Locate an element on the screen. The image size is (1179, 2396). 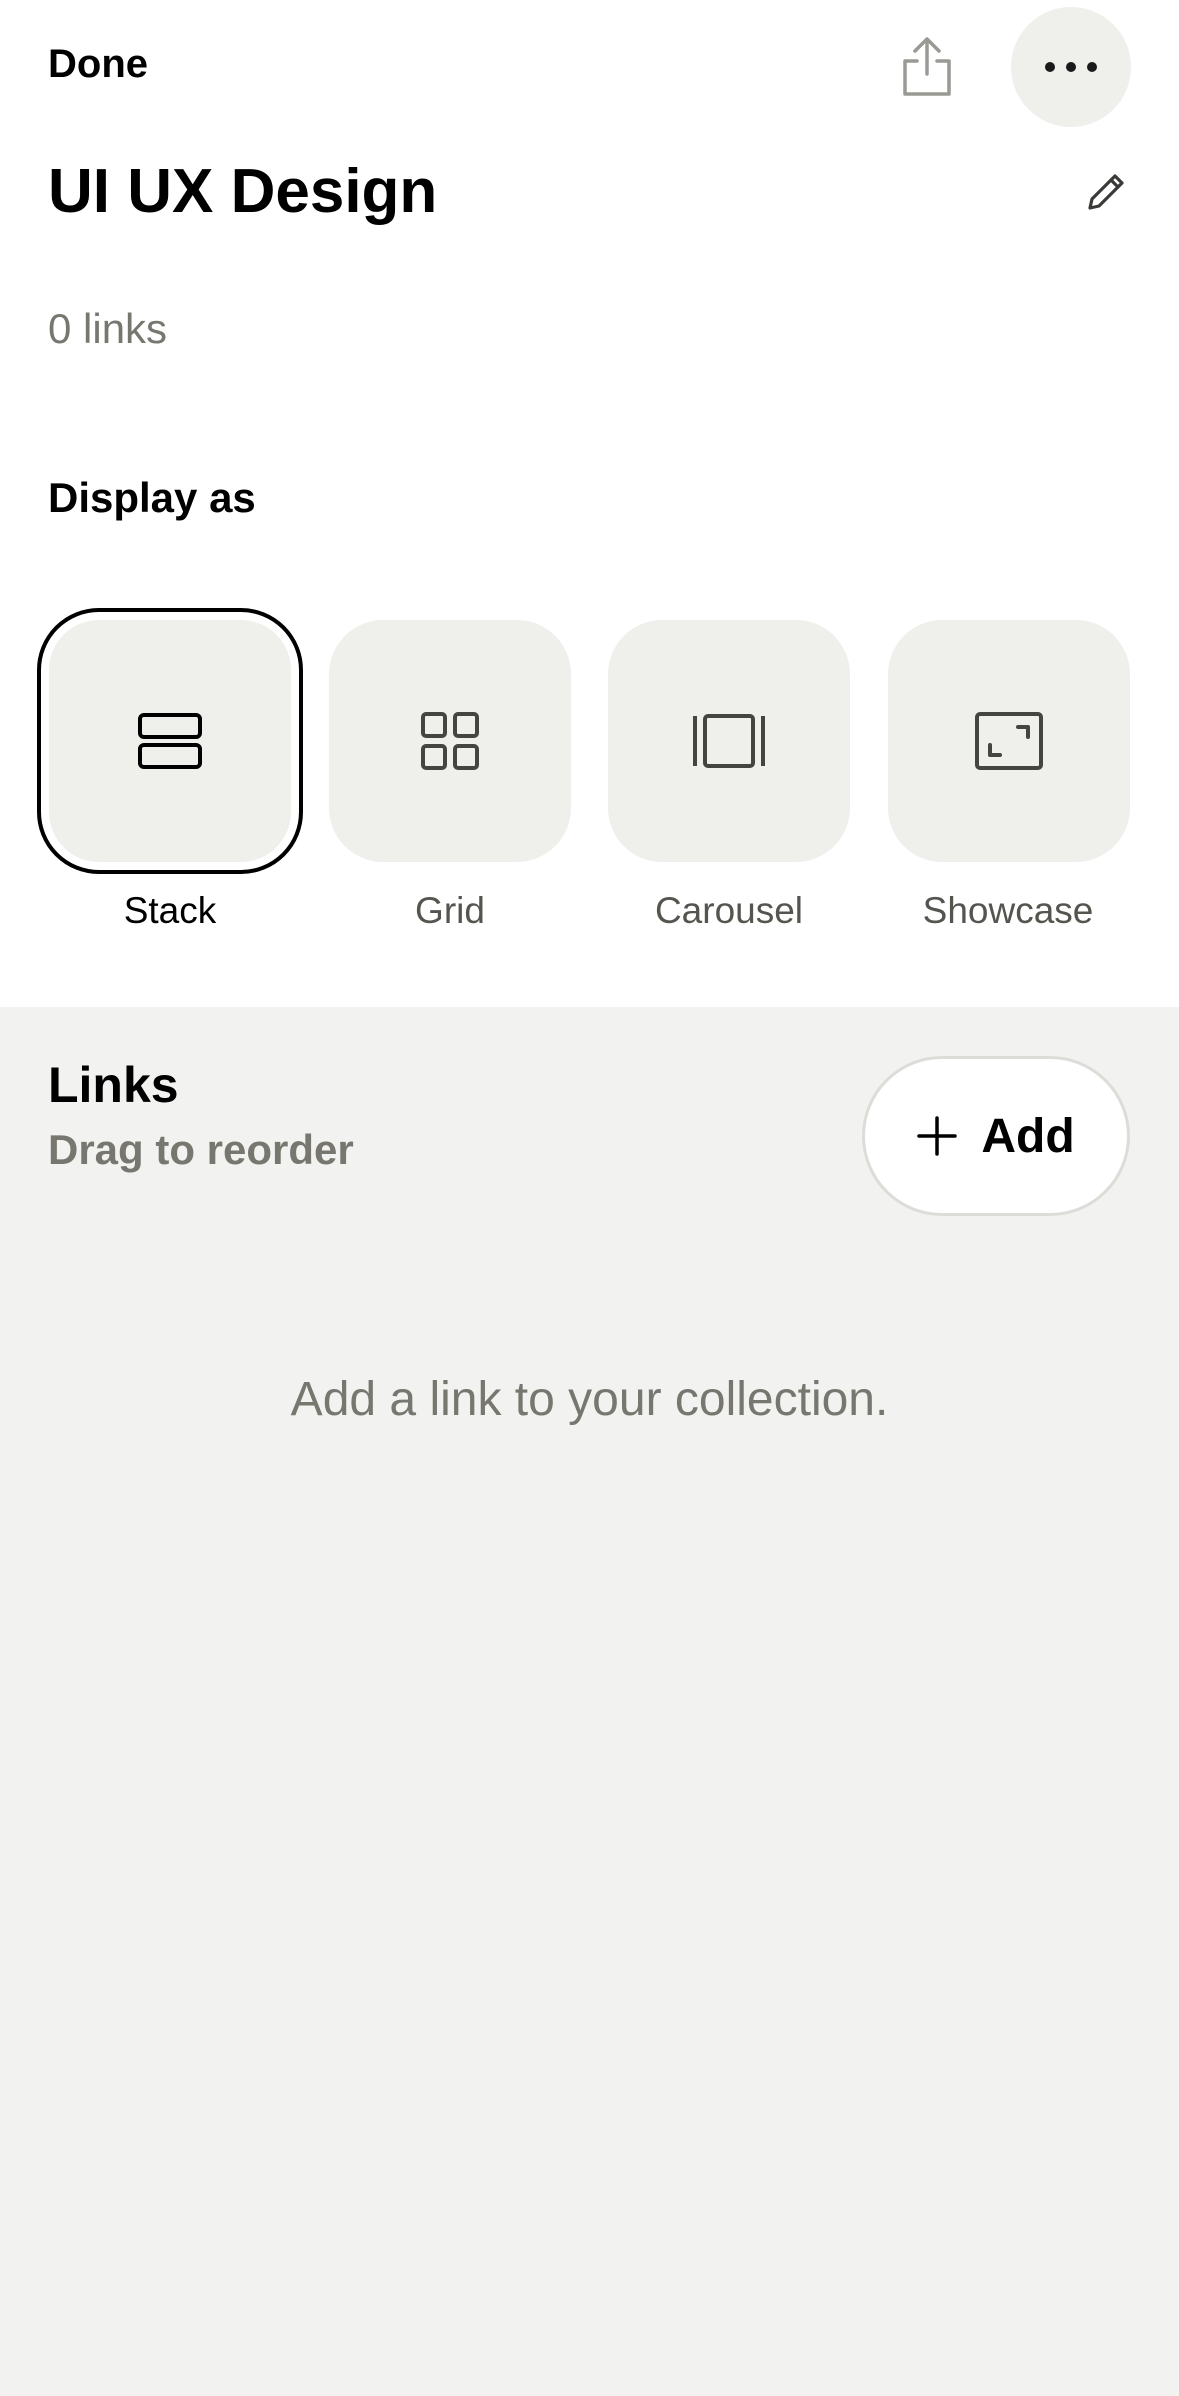
links-heading: Links is located at coordinates (113, 1085).